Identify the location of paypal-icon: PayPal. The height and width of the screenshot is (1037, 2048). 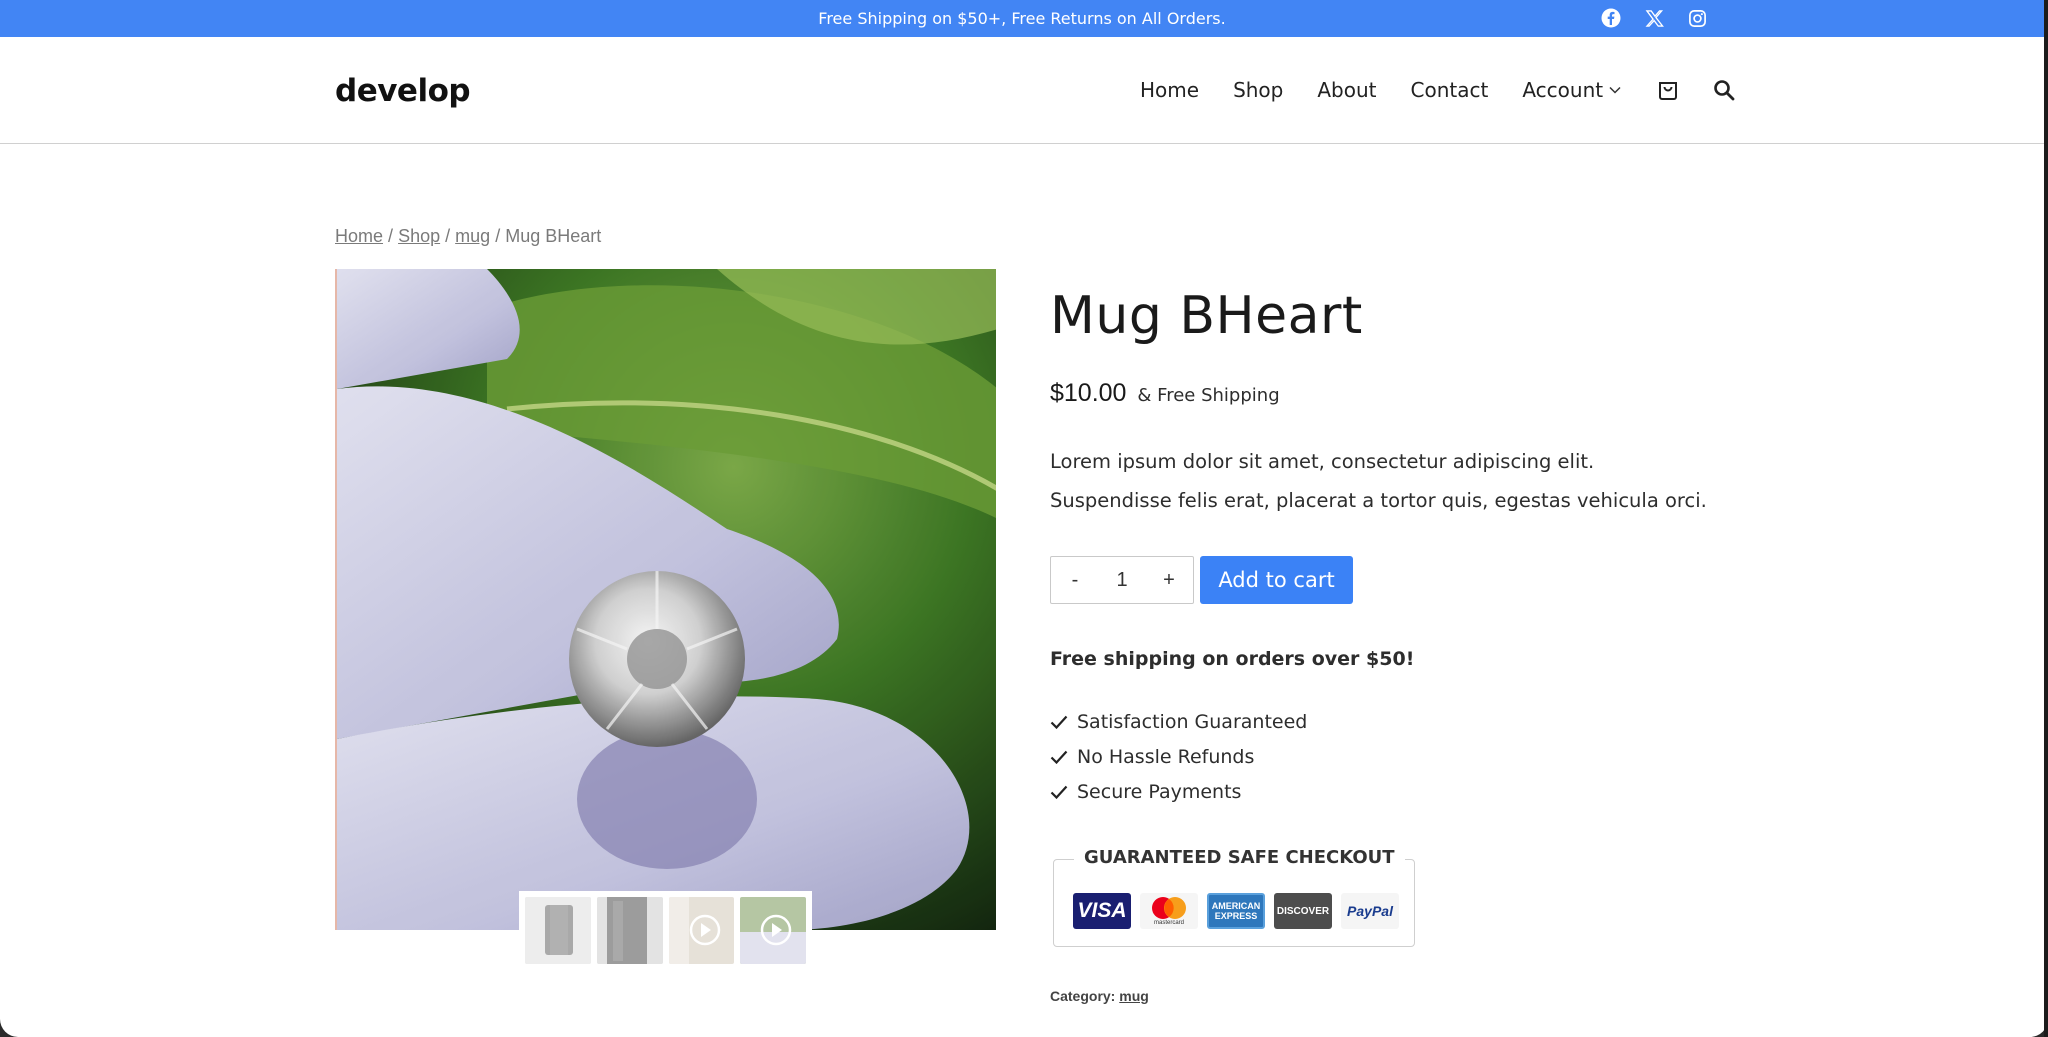
(1370, 911).